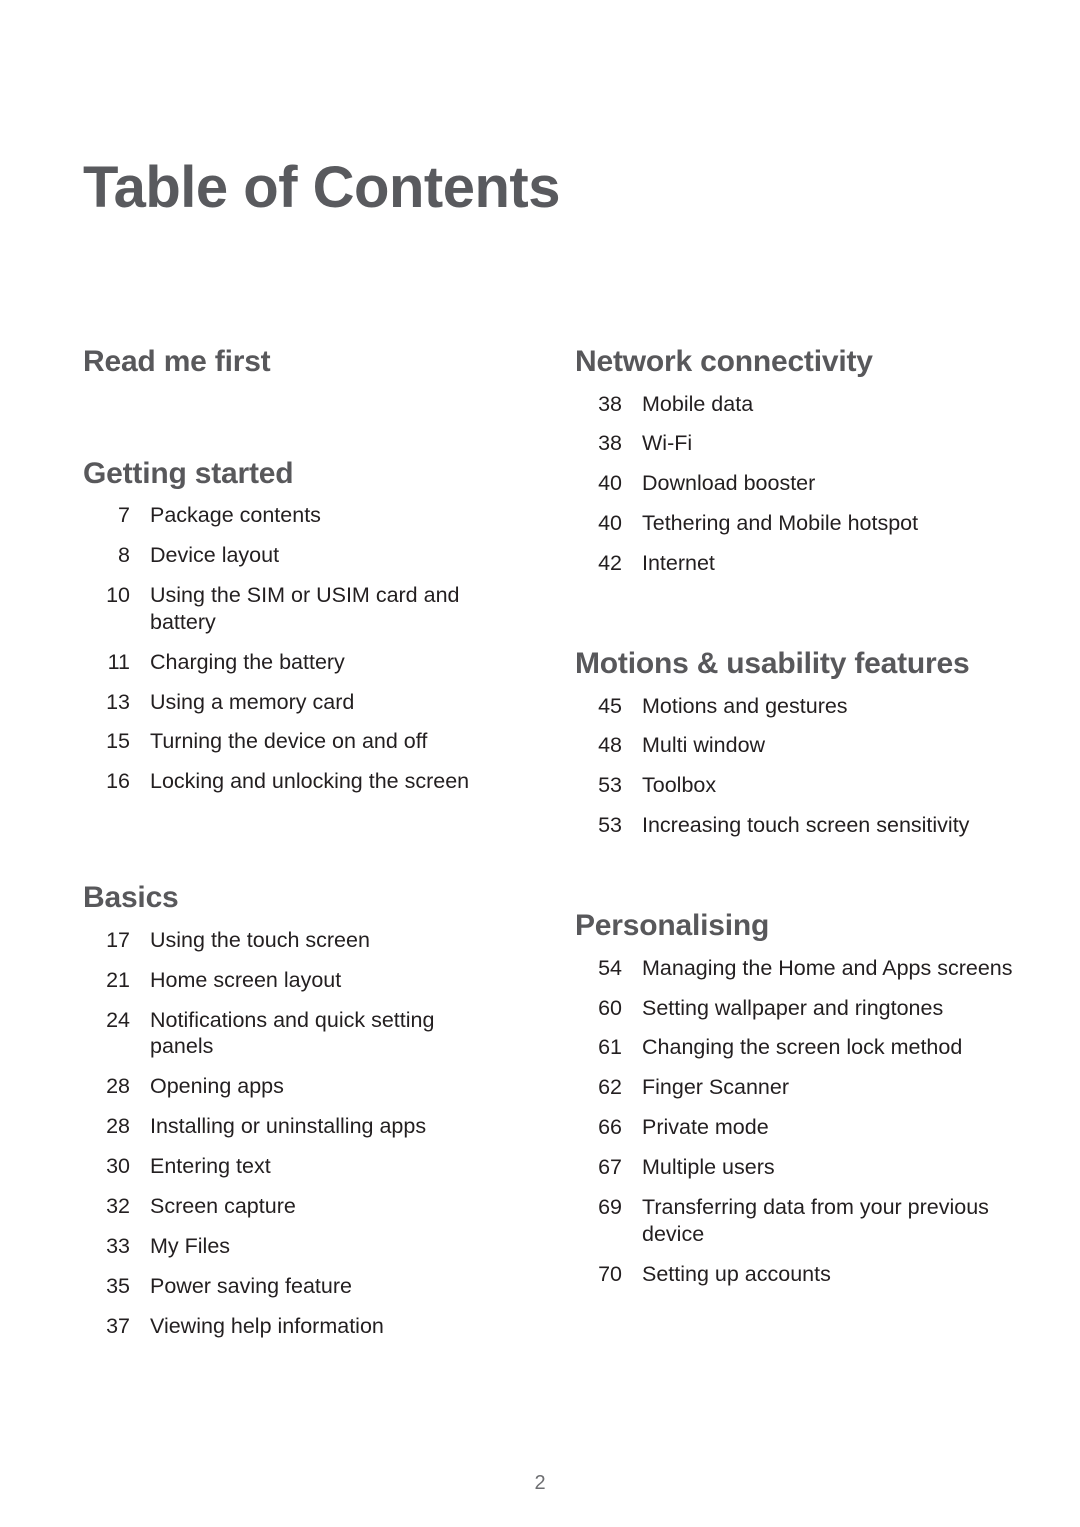 The image size is (1080, 1527). Describe the element at coordinates (729, 483) in the screenshot. I see `toc-entry-title: Download booster` at that location.